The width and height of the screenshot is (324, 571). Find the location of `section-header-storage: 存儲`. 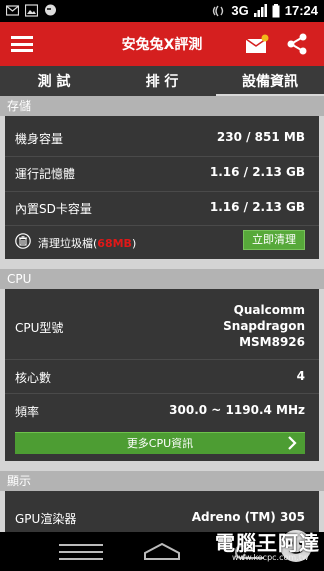

section-header-storage: 存儲 is located at coordinates (162, 106).